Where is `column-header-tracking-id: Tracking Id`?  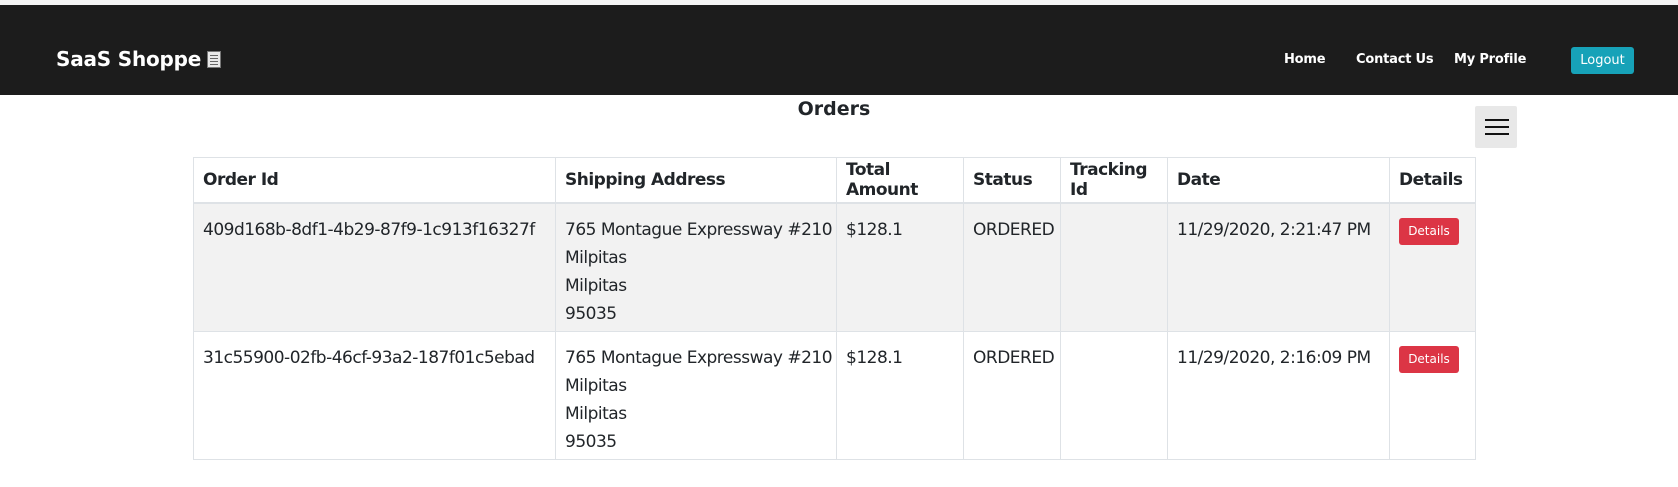 column-header-tracking-id: Tracking Id is located at coordinates (1114, 180).